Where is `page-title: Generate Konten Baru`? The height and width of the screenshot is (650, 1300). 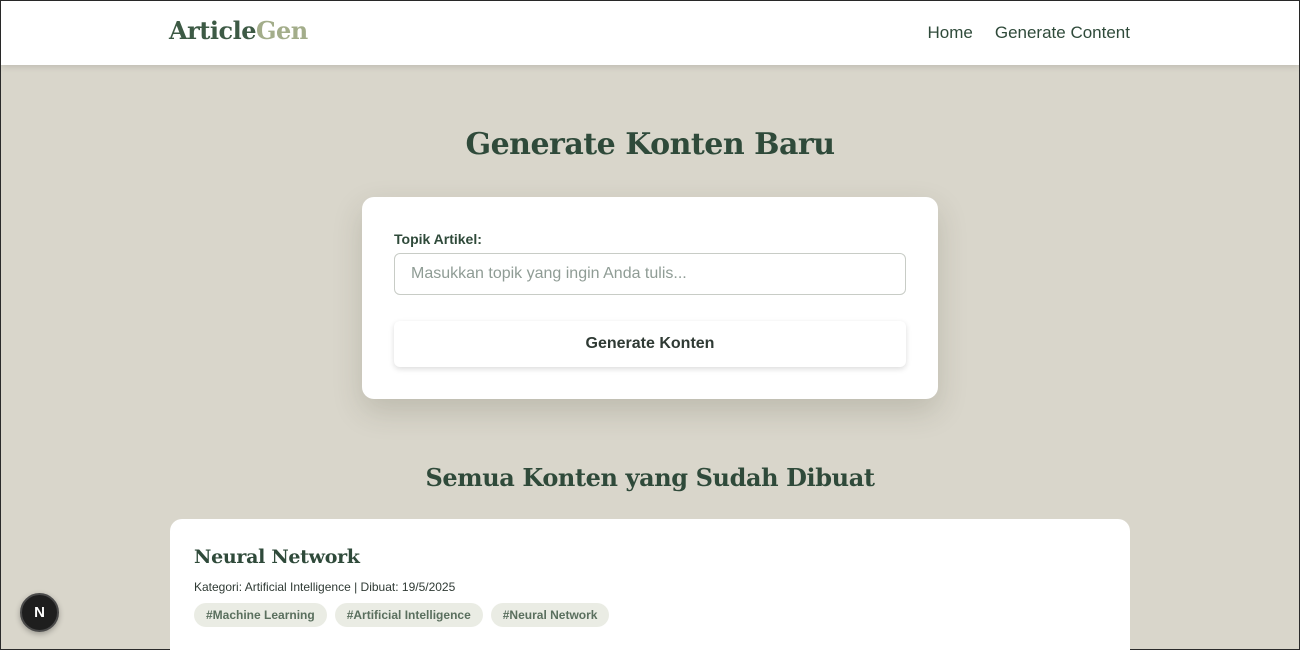
page-title: Generate Konten Baru is located at coordinates (650, 144).